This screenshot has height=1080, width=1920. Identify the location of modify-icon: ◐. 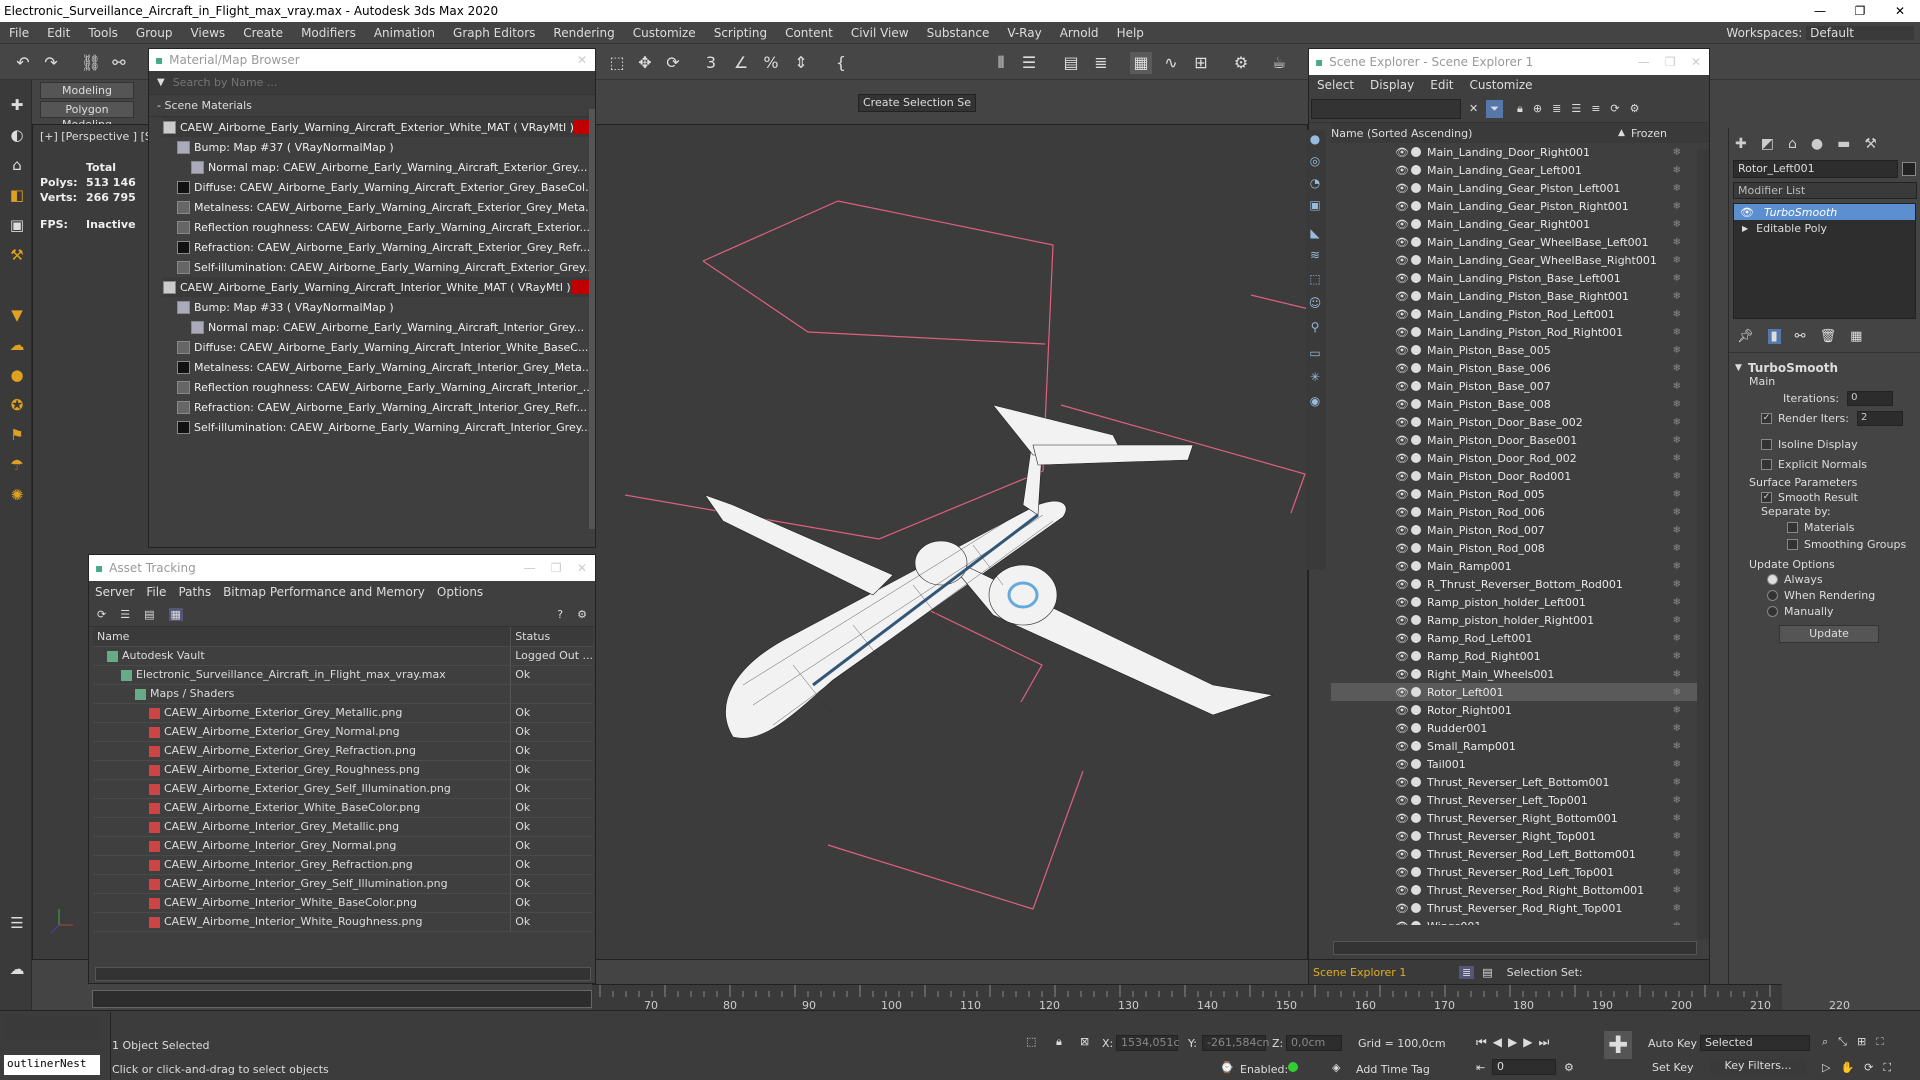
(17, 137).